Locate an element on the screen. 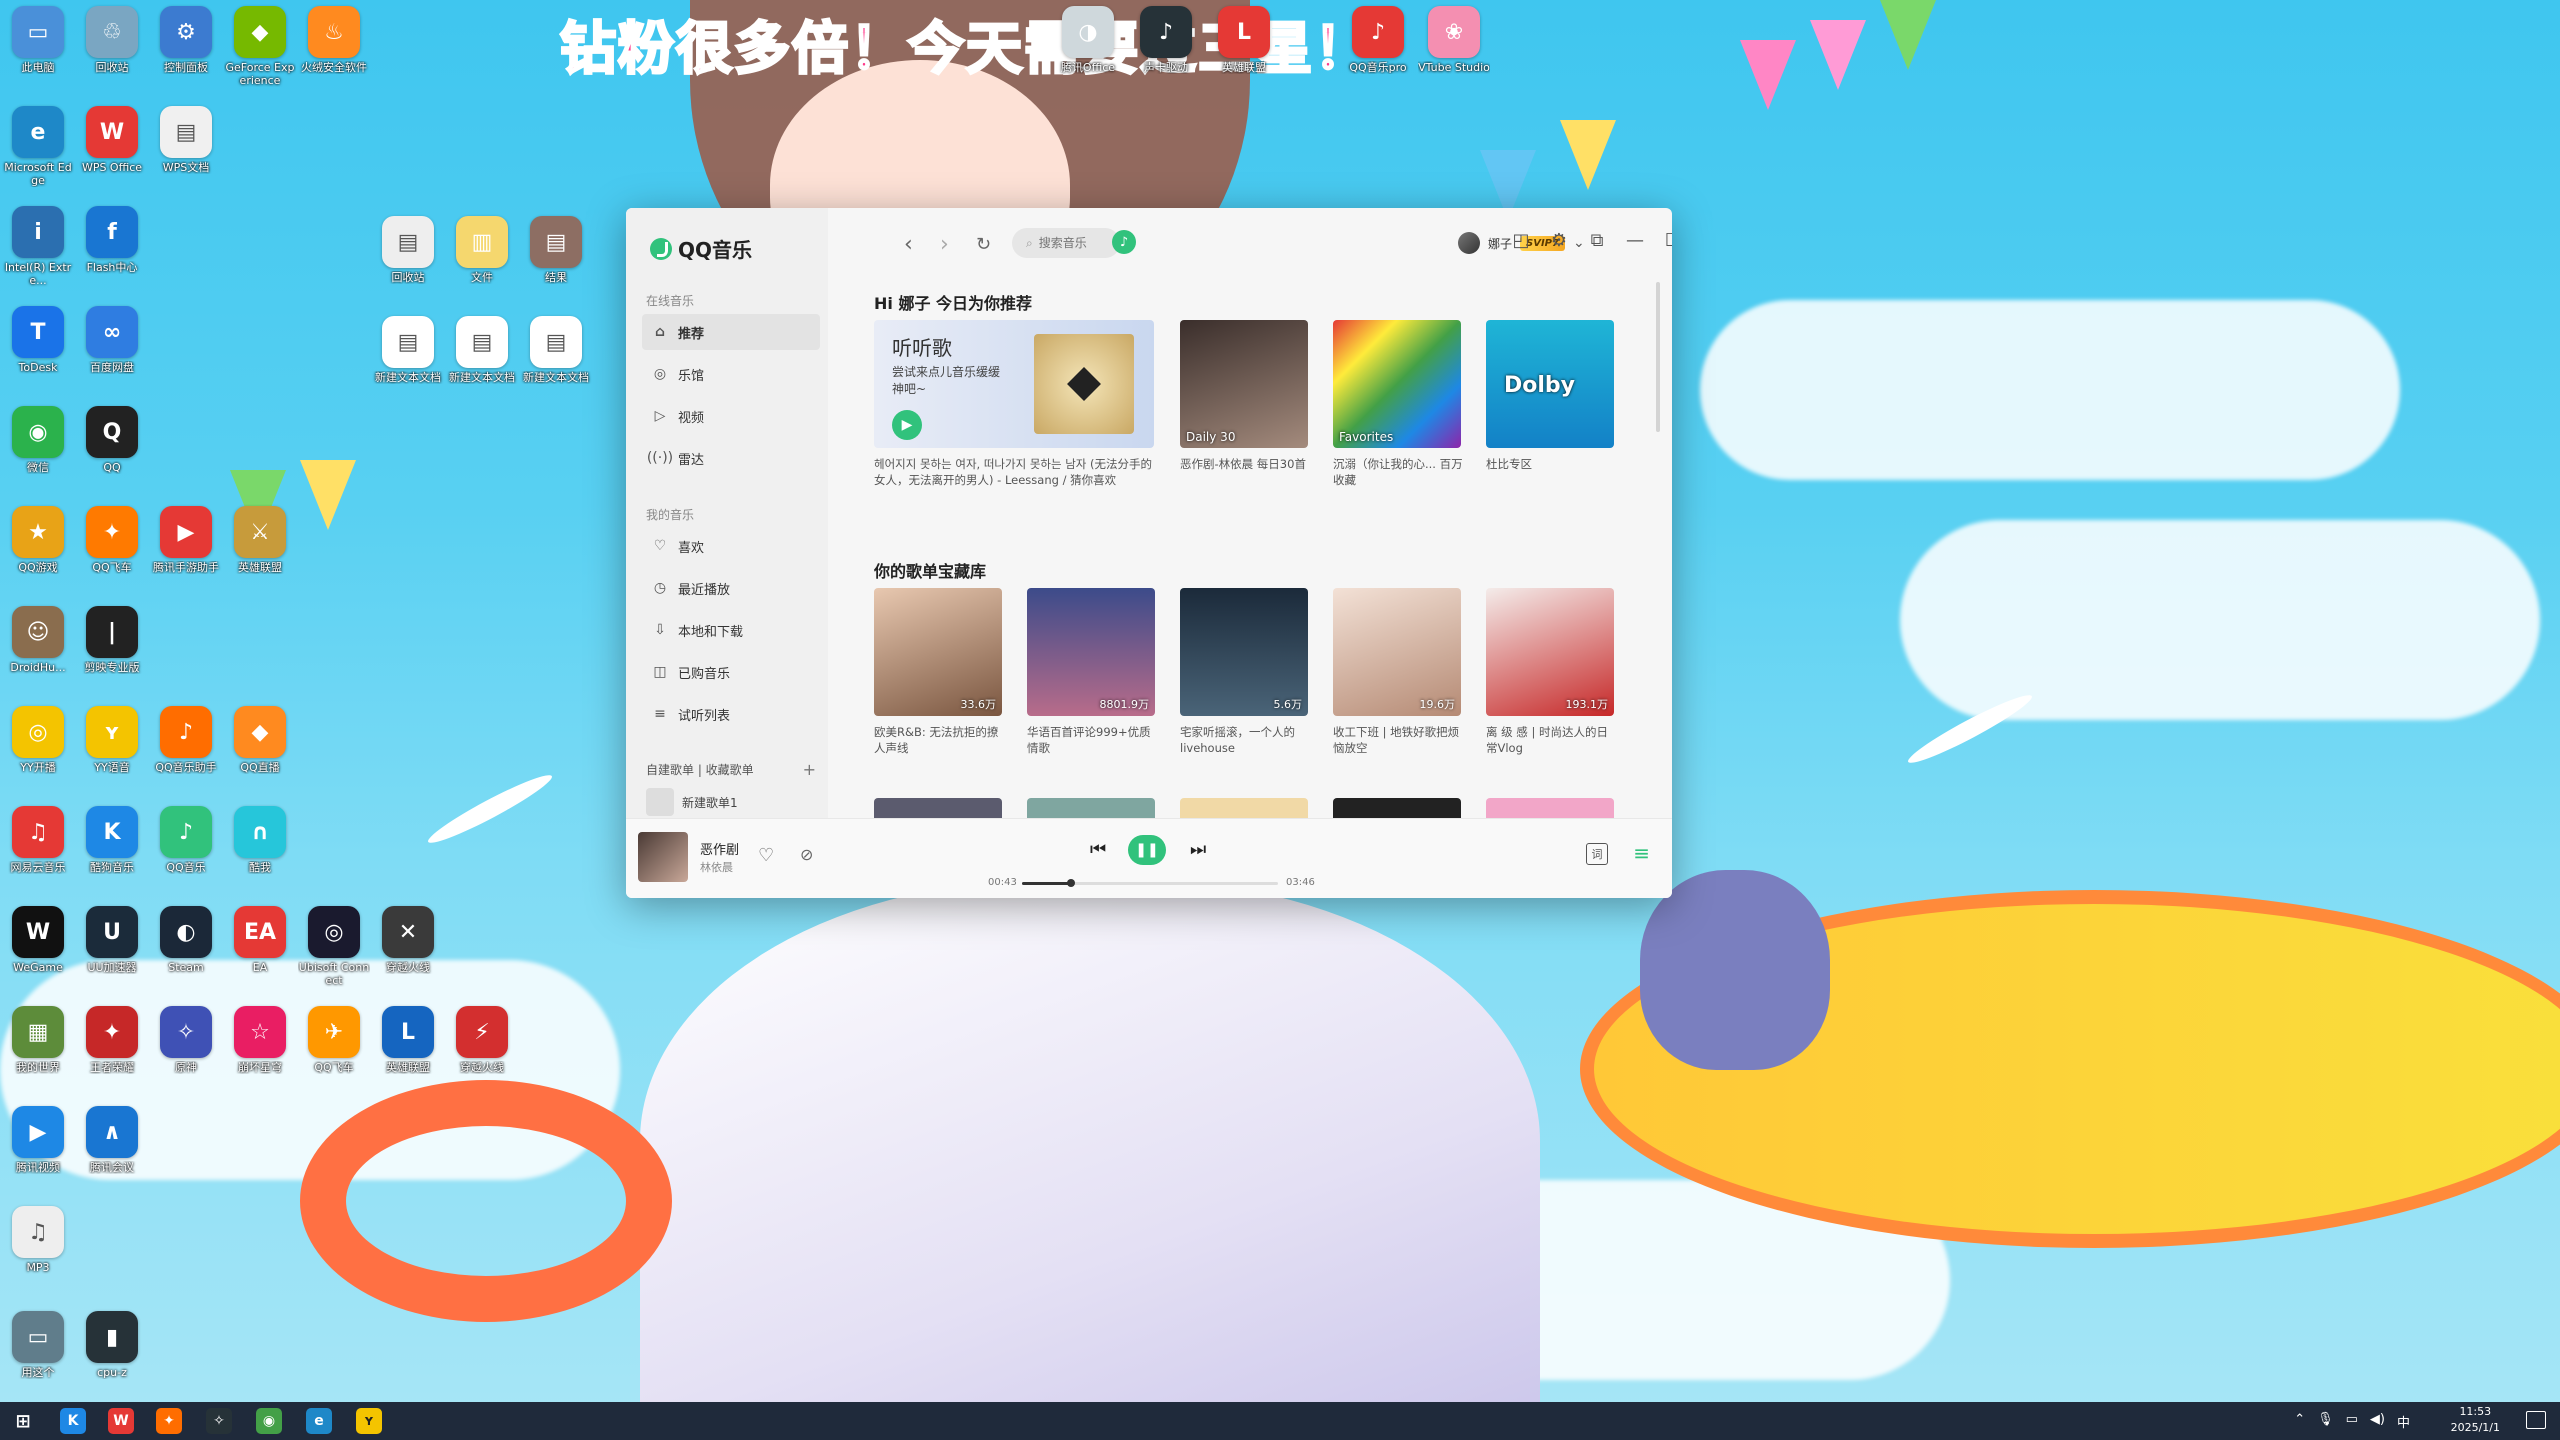 The height and width of the screenshot is (1440, 2560). desktop-icon: L 英雄联盟 is located at coordinates (408, 1040).